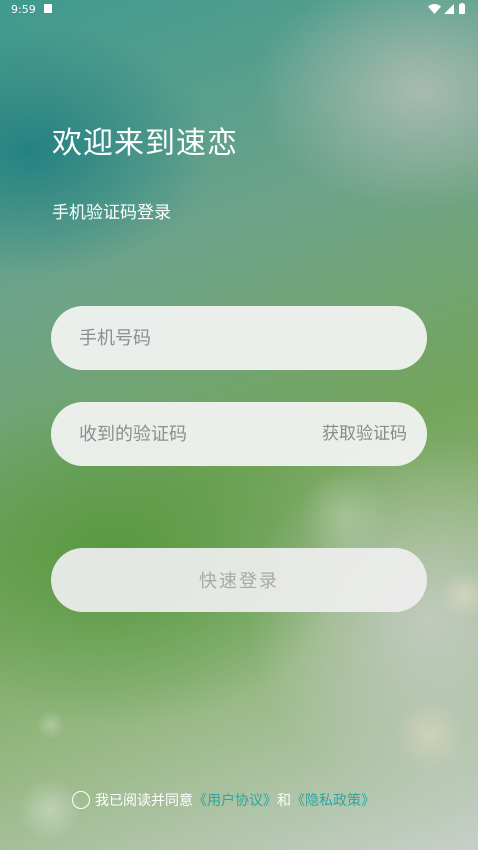 The image size is (478, 850). Describe the element at coordinates (239, 10) in the screenshot. I see `status-bar: 9:59` at that location.